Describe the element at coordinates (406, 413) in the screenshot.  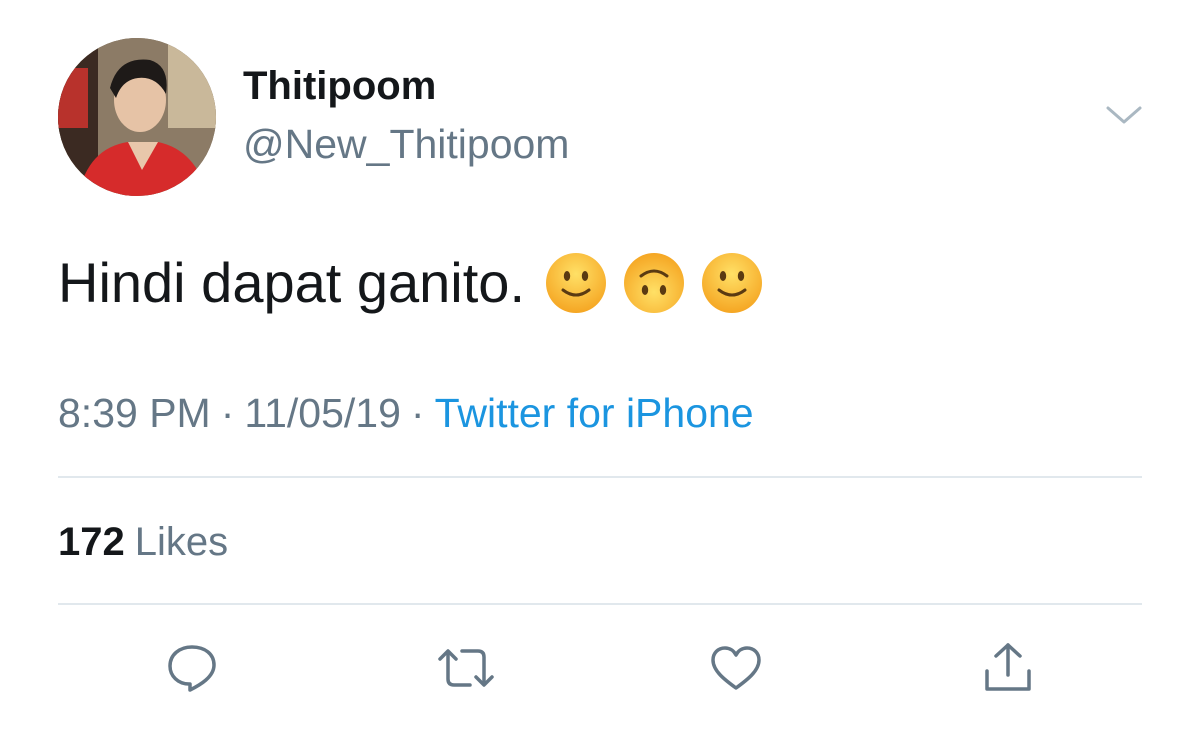
I see `tweet-meta: 8:39 PM · 11/05/19 · Twitter for iPhone` at that location.